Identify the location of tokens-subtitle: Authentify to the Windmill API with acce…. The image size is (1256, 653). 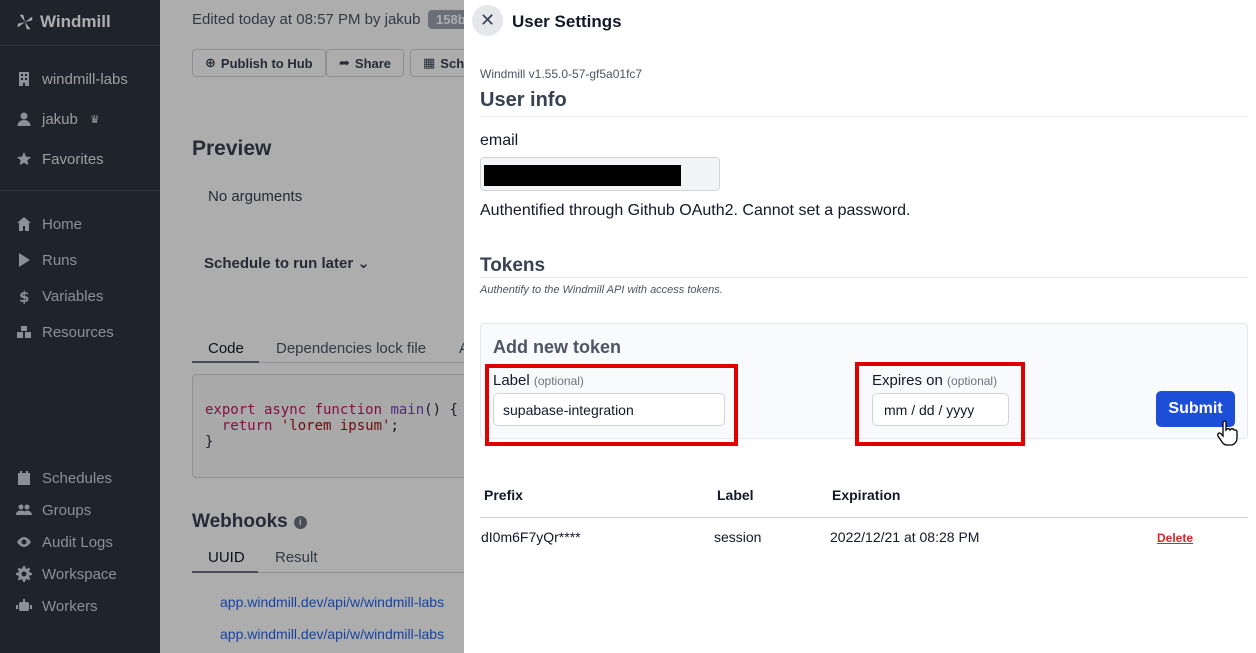
(601, 290).